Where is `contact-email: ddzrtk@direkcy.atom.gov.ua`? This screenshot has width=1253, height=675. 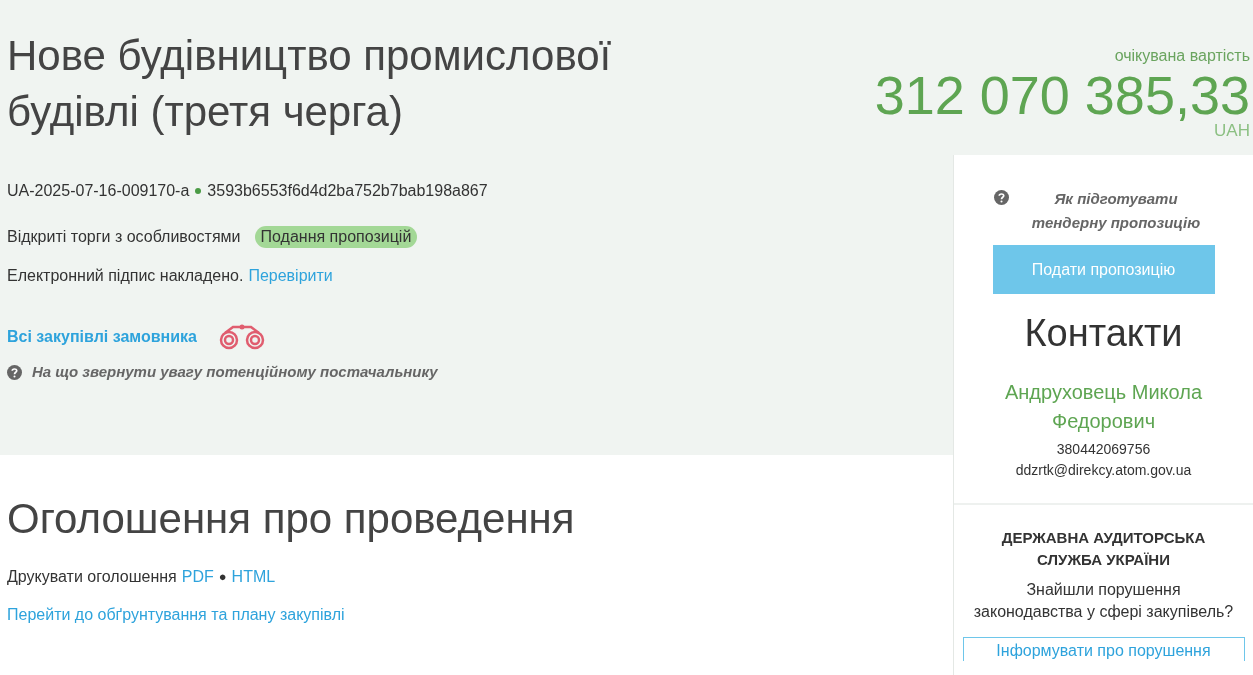
contact-email: ddzrtk@direkcy.atom.gov.ua is located at coordinates (1103, 470).